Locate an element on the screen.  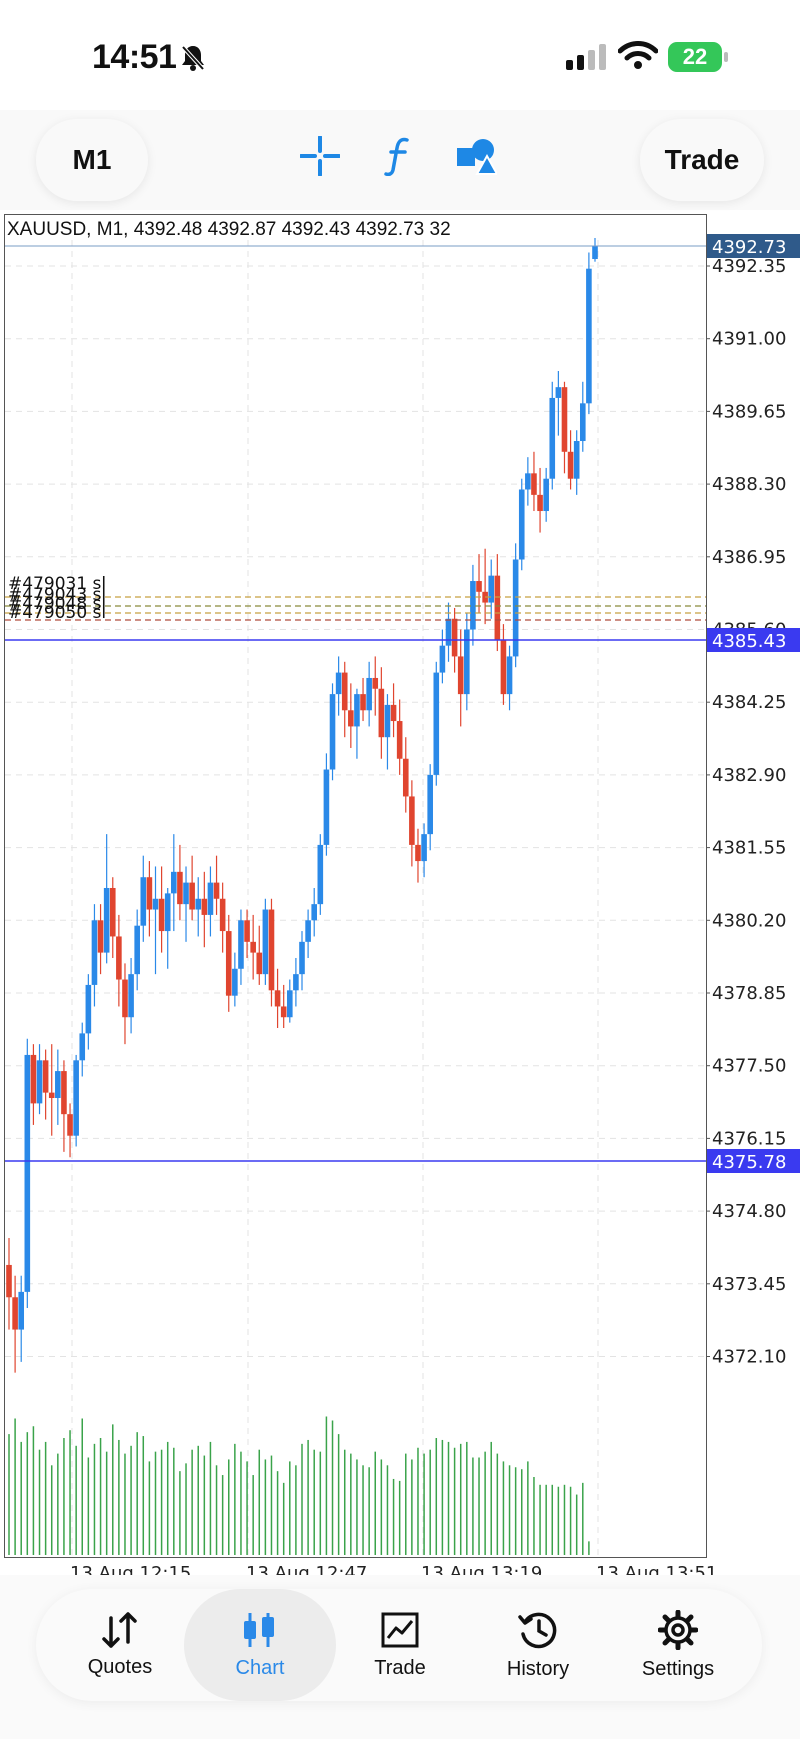
price-axis-label: 4378.85 is located at coordinates (749, 993).